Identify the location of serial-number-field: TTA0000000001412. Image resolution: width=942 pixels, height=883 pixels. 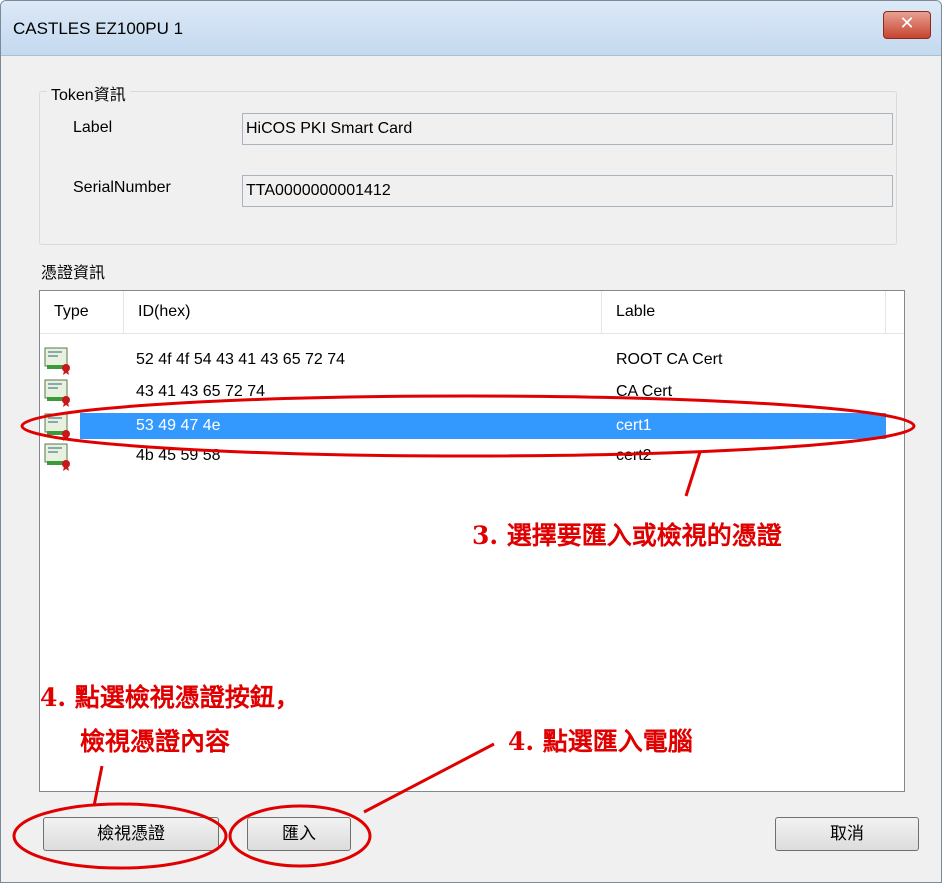
(567, 191).